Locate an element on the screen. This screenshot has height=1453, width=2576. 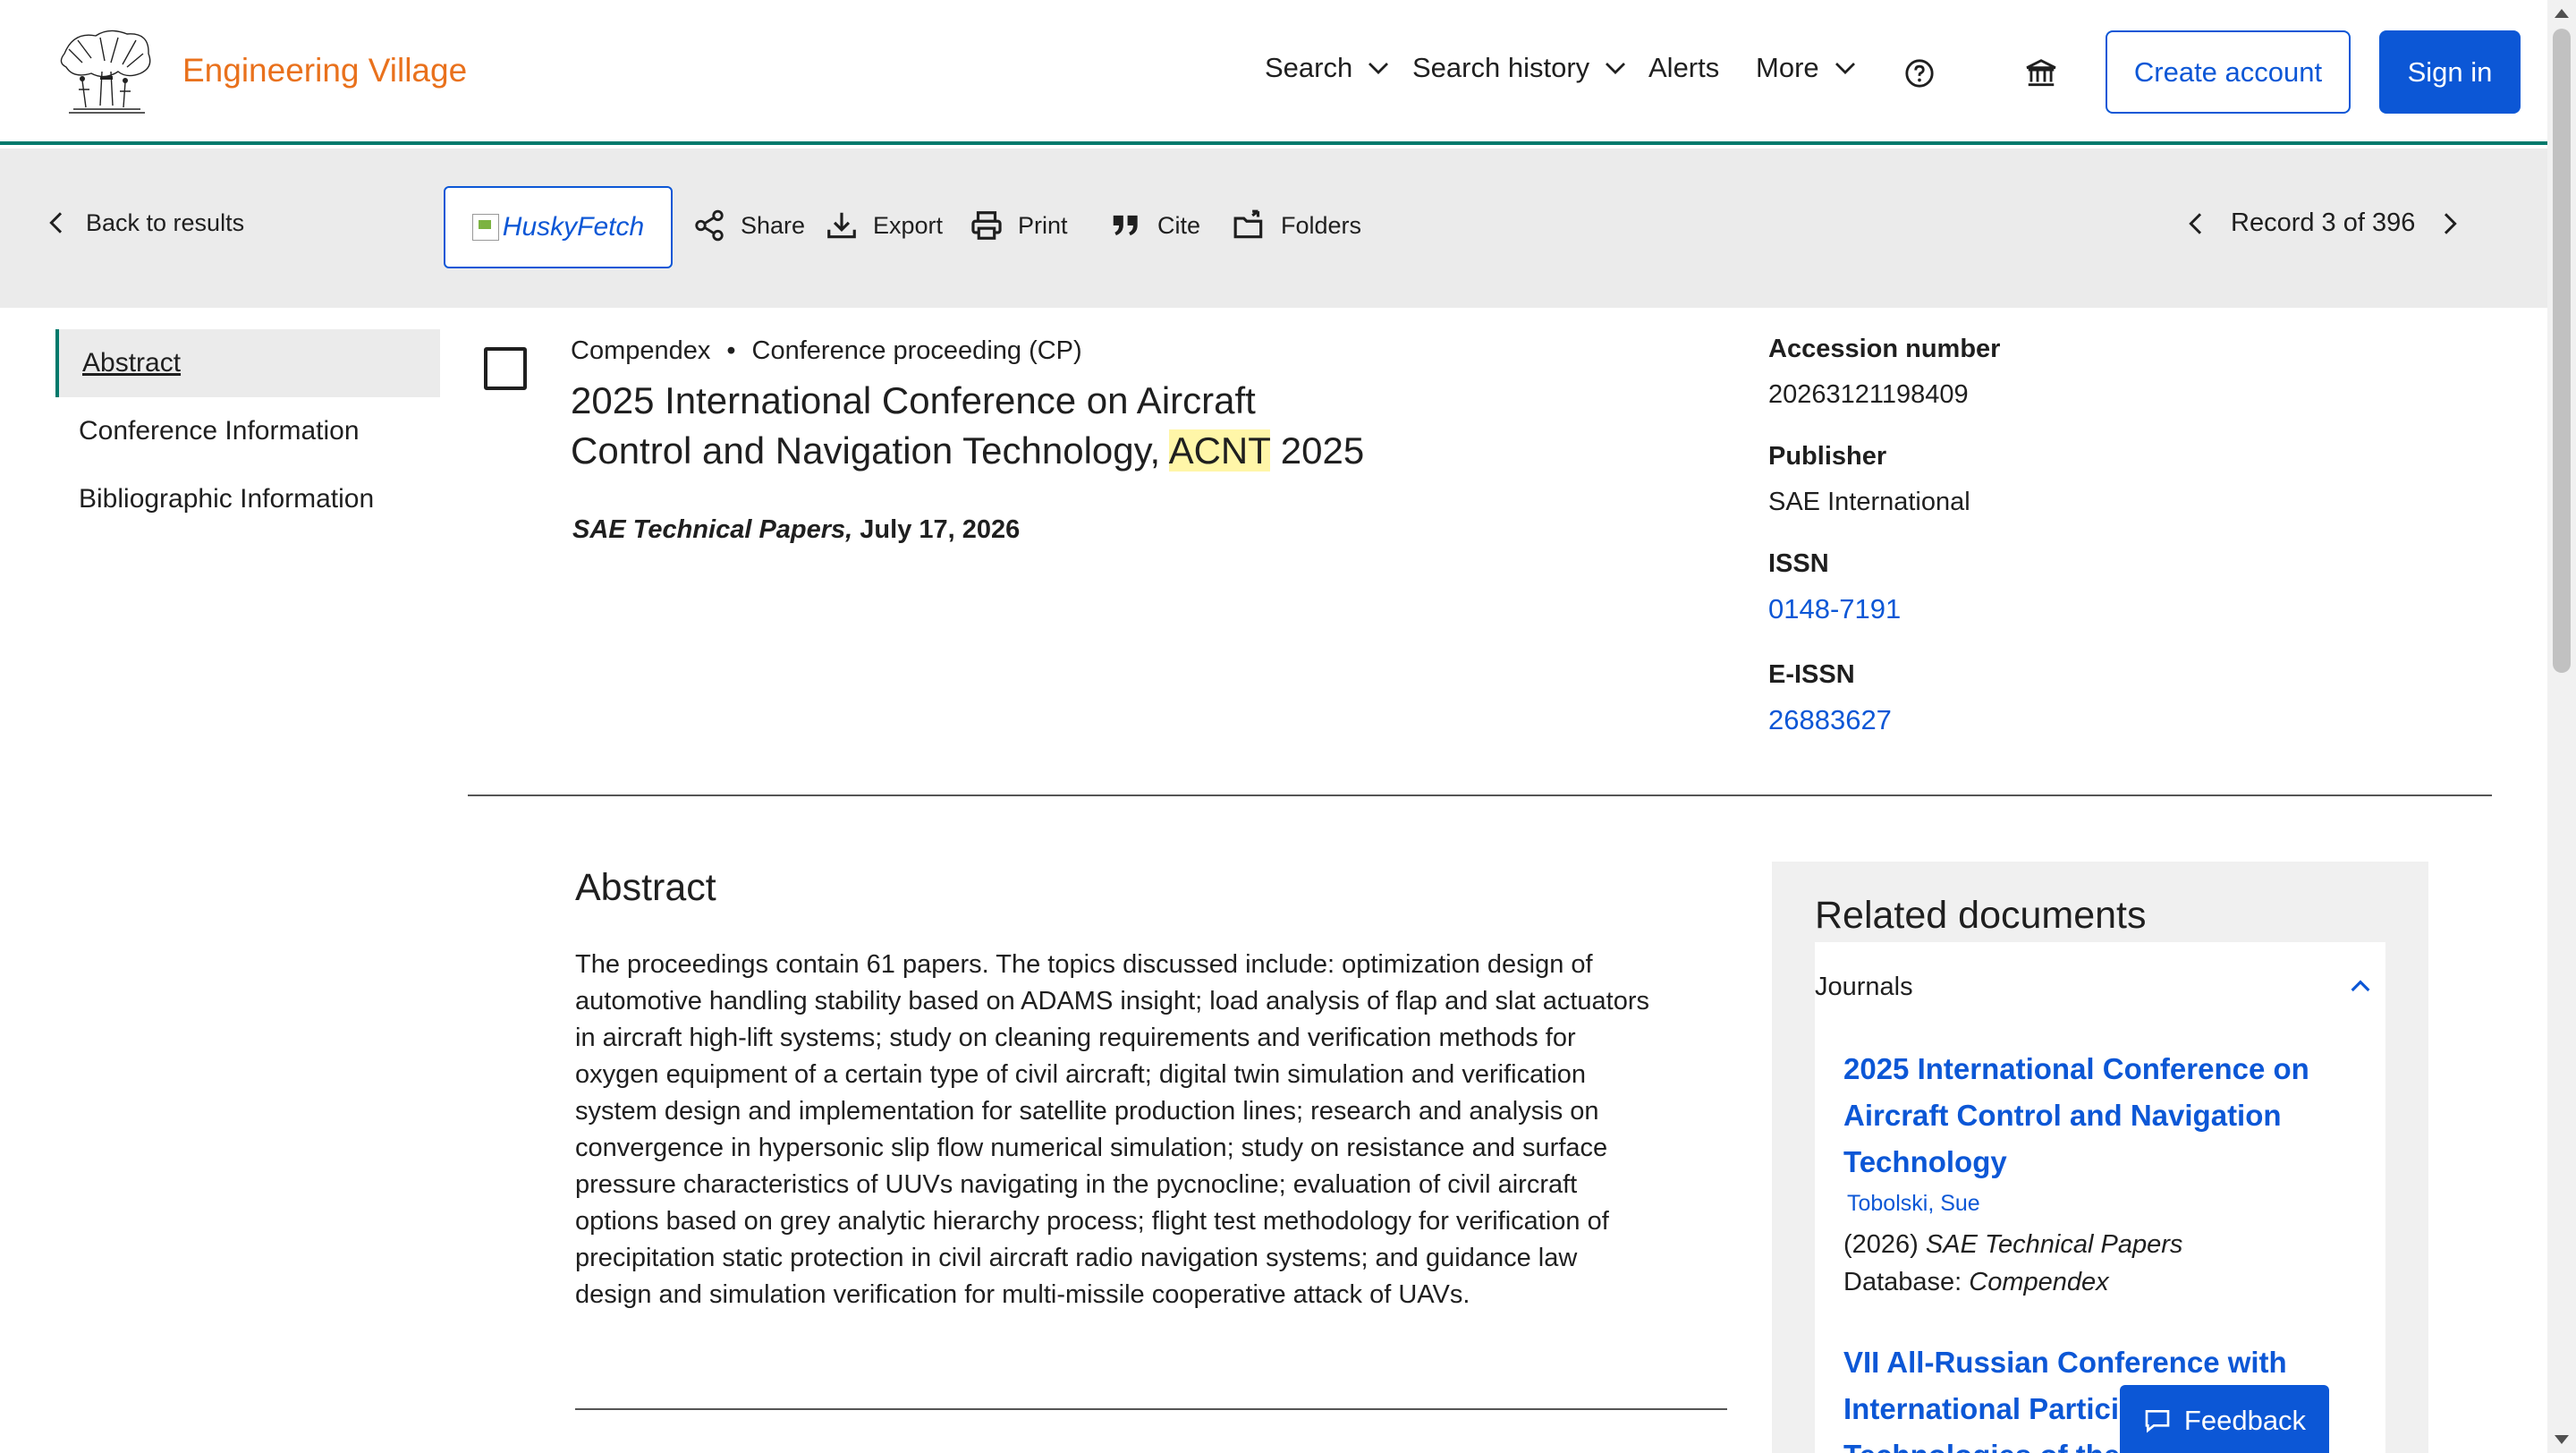
huskyfetch-button: HuskyFetch is located at coordinates (558, 227).